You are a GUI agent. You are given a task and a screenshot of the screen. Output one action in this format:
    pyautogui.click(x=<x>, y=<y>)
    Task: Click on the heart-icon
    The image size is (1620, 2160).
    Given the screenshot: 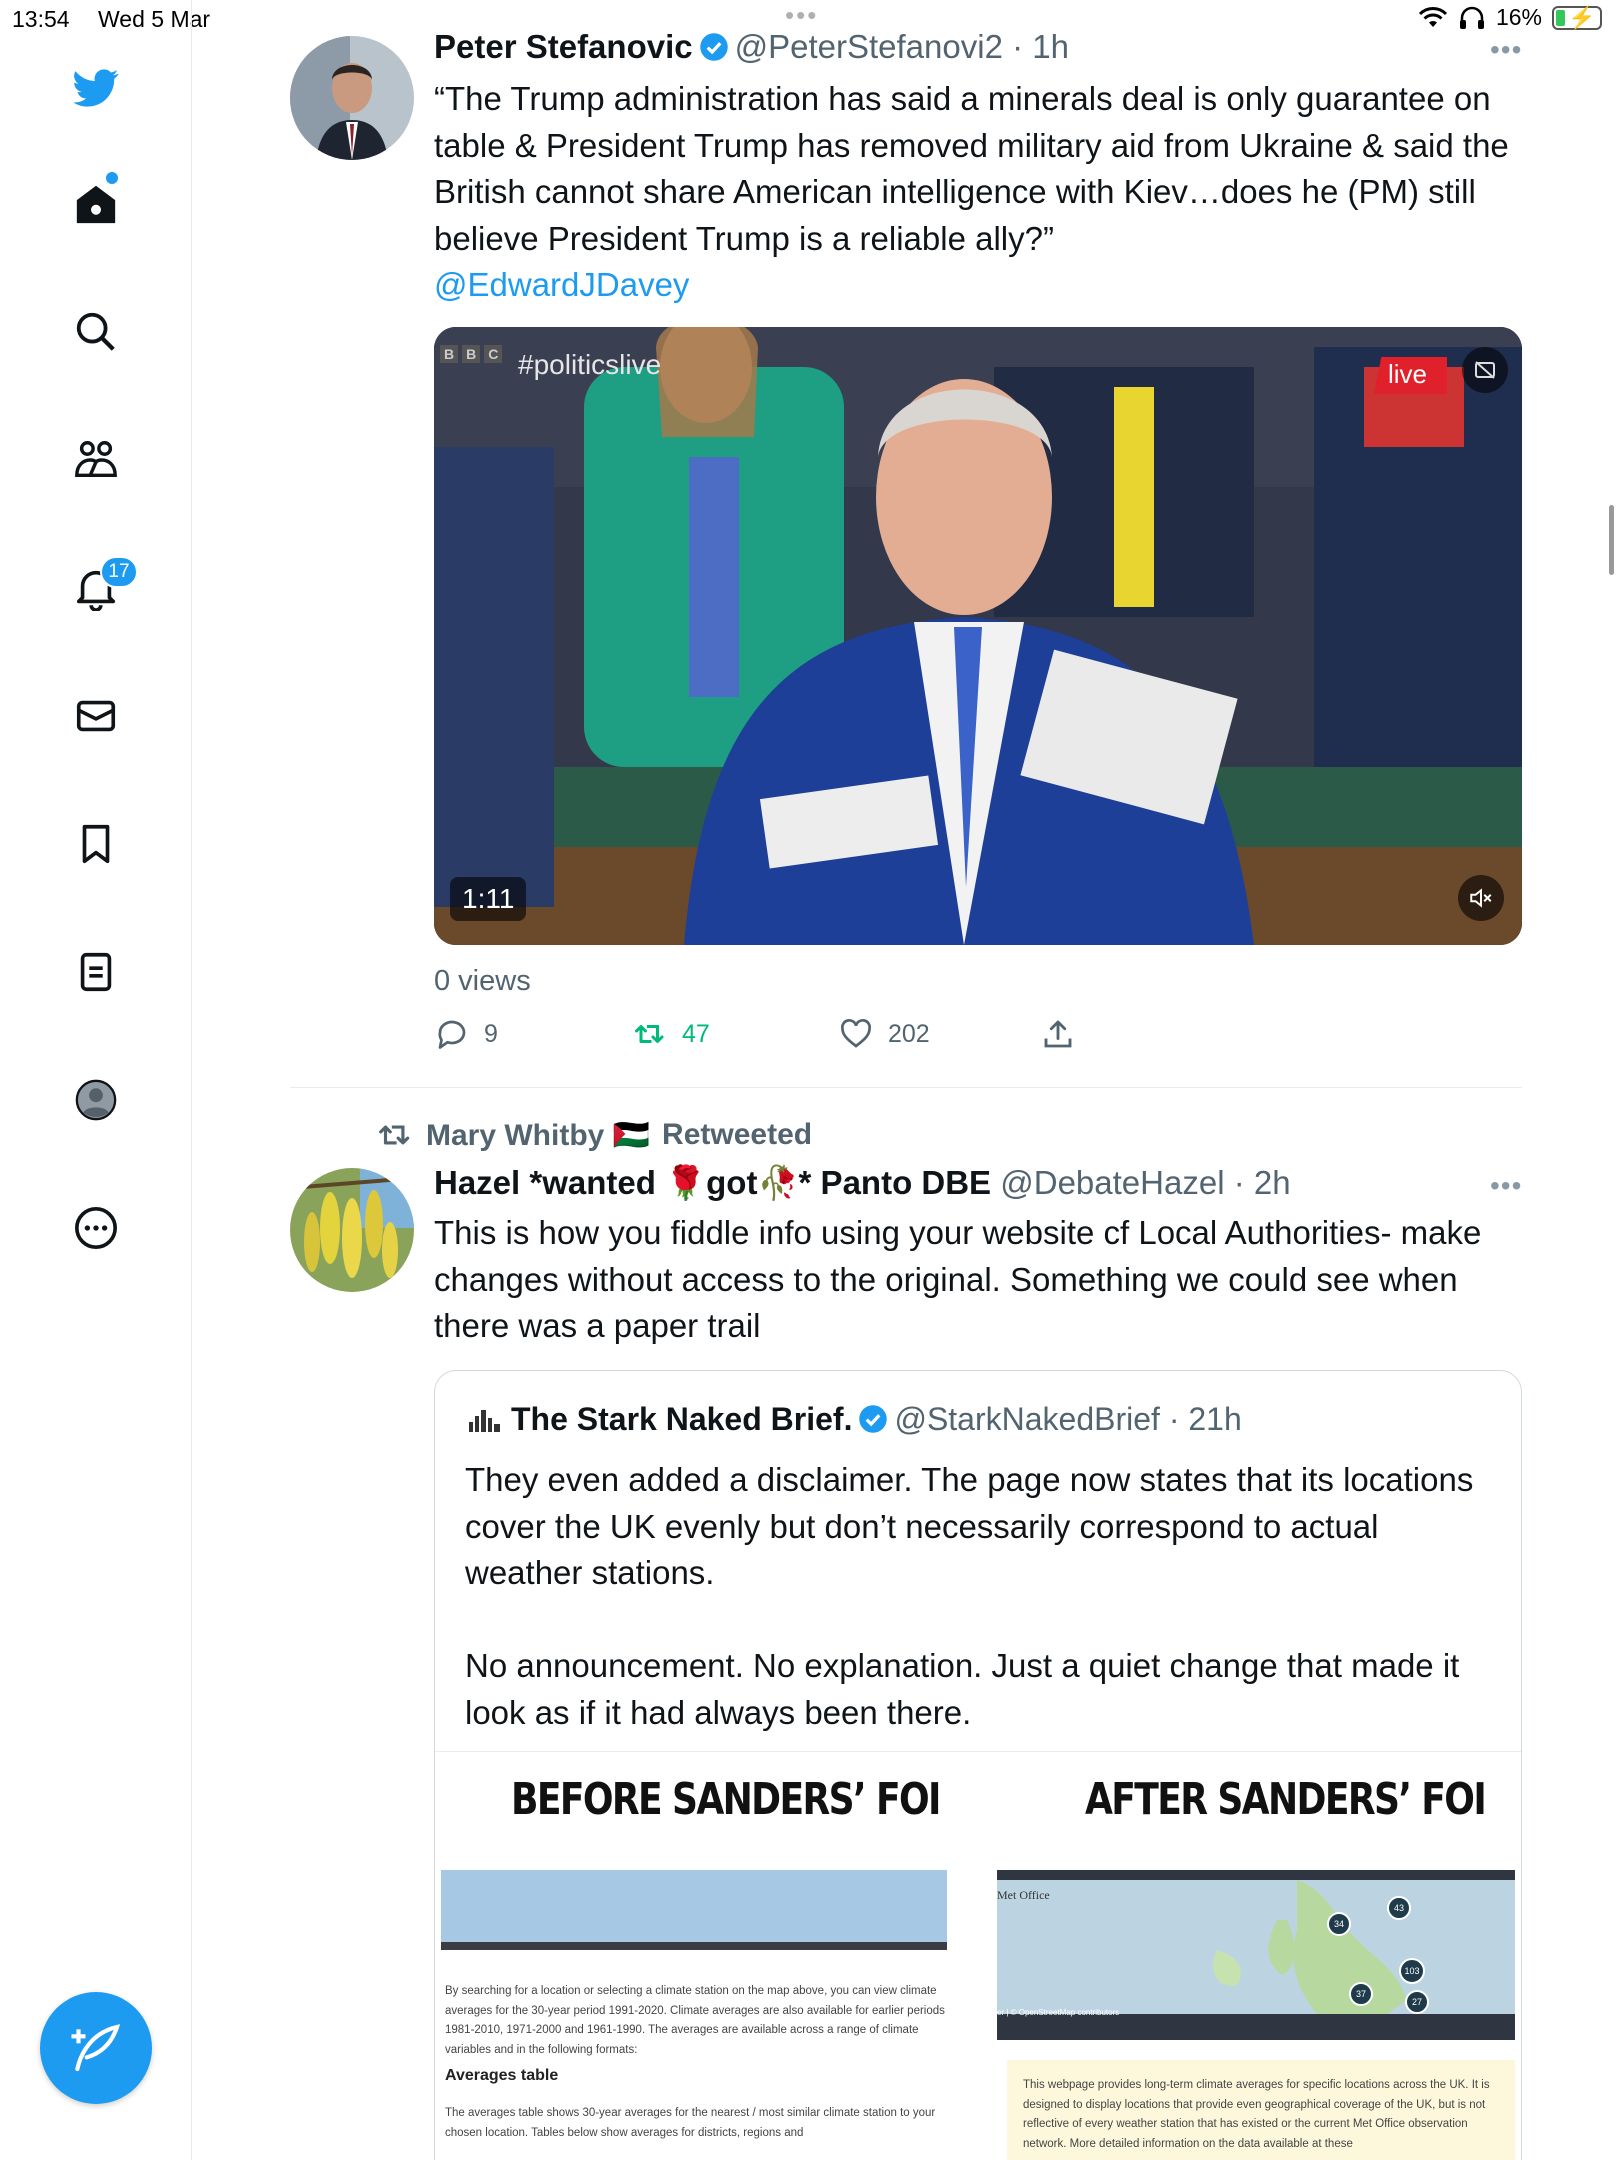 What is the action you would take?
    pyautogui.click(x=856, y=1033)
    